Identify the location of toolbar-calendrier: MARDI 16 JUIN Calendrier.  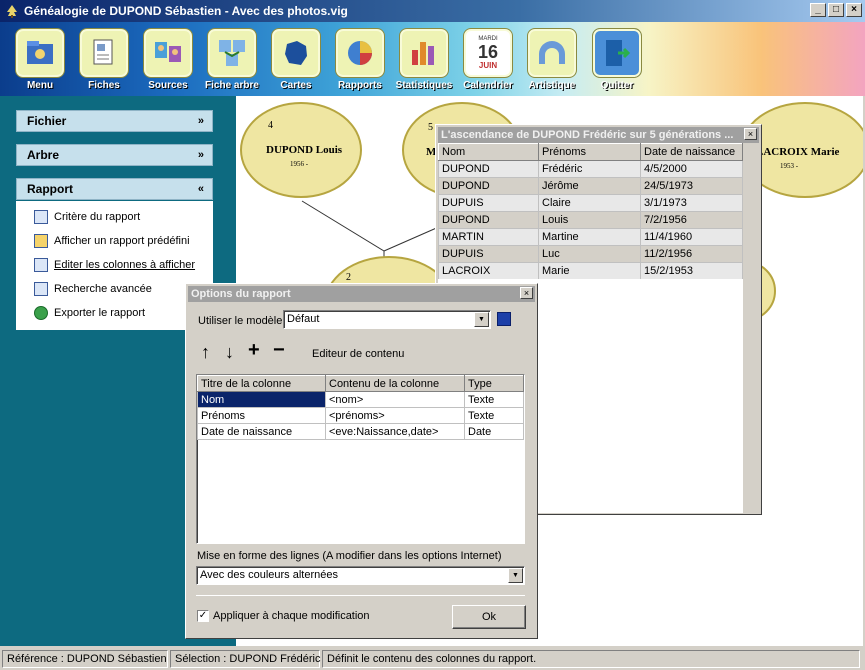
(488, 59).